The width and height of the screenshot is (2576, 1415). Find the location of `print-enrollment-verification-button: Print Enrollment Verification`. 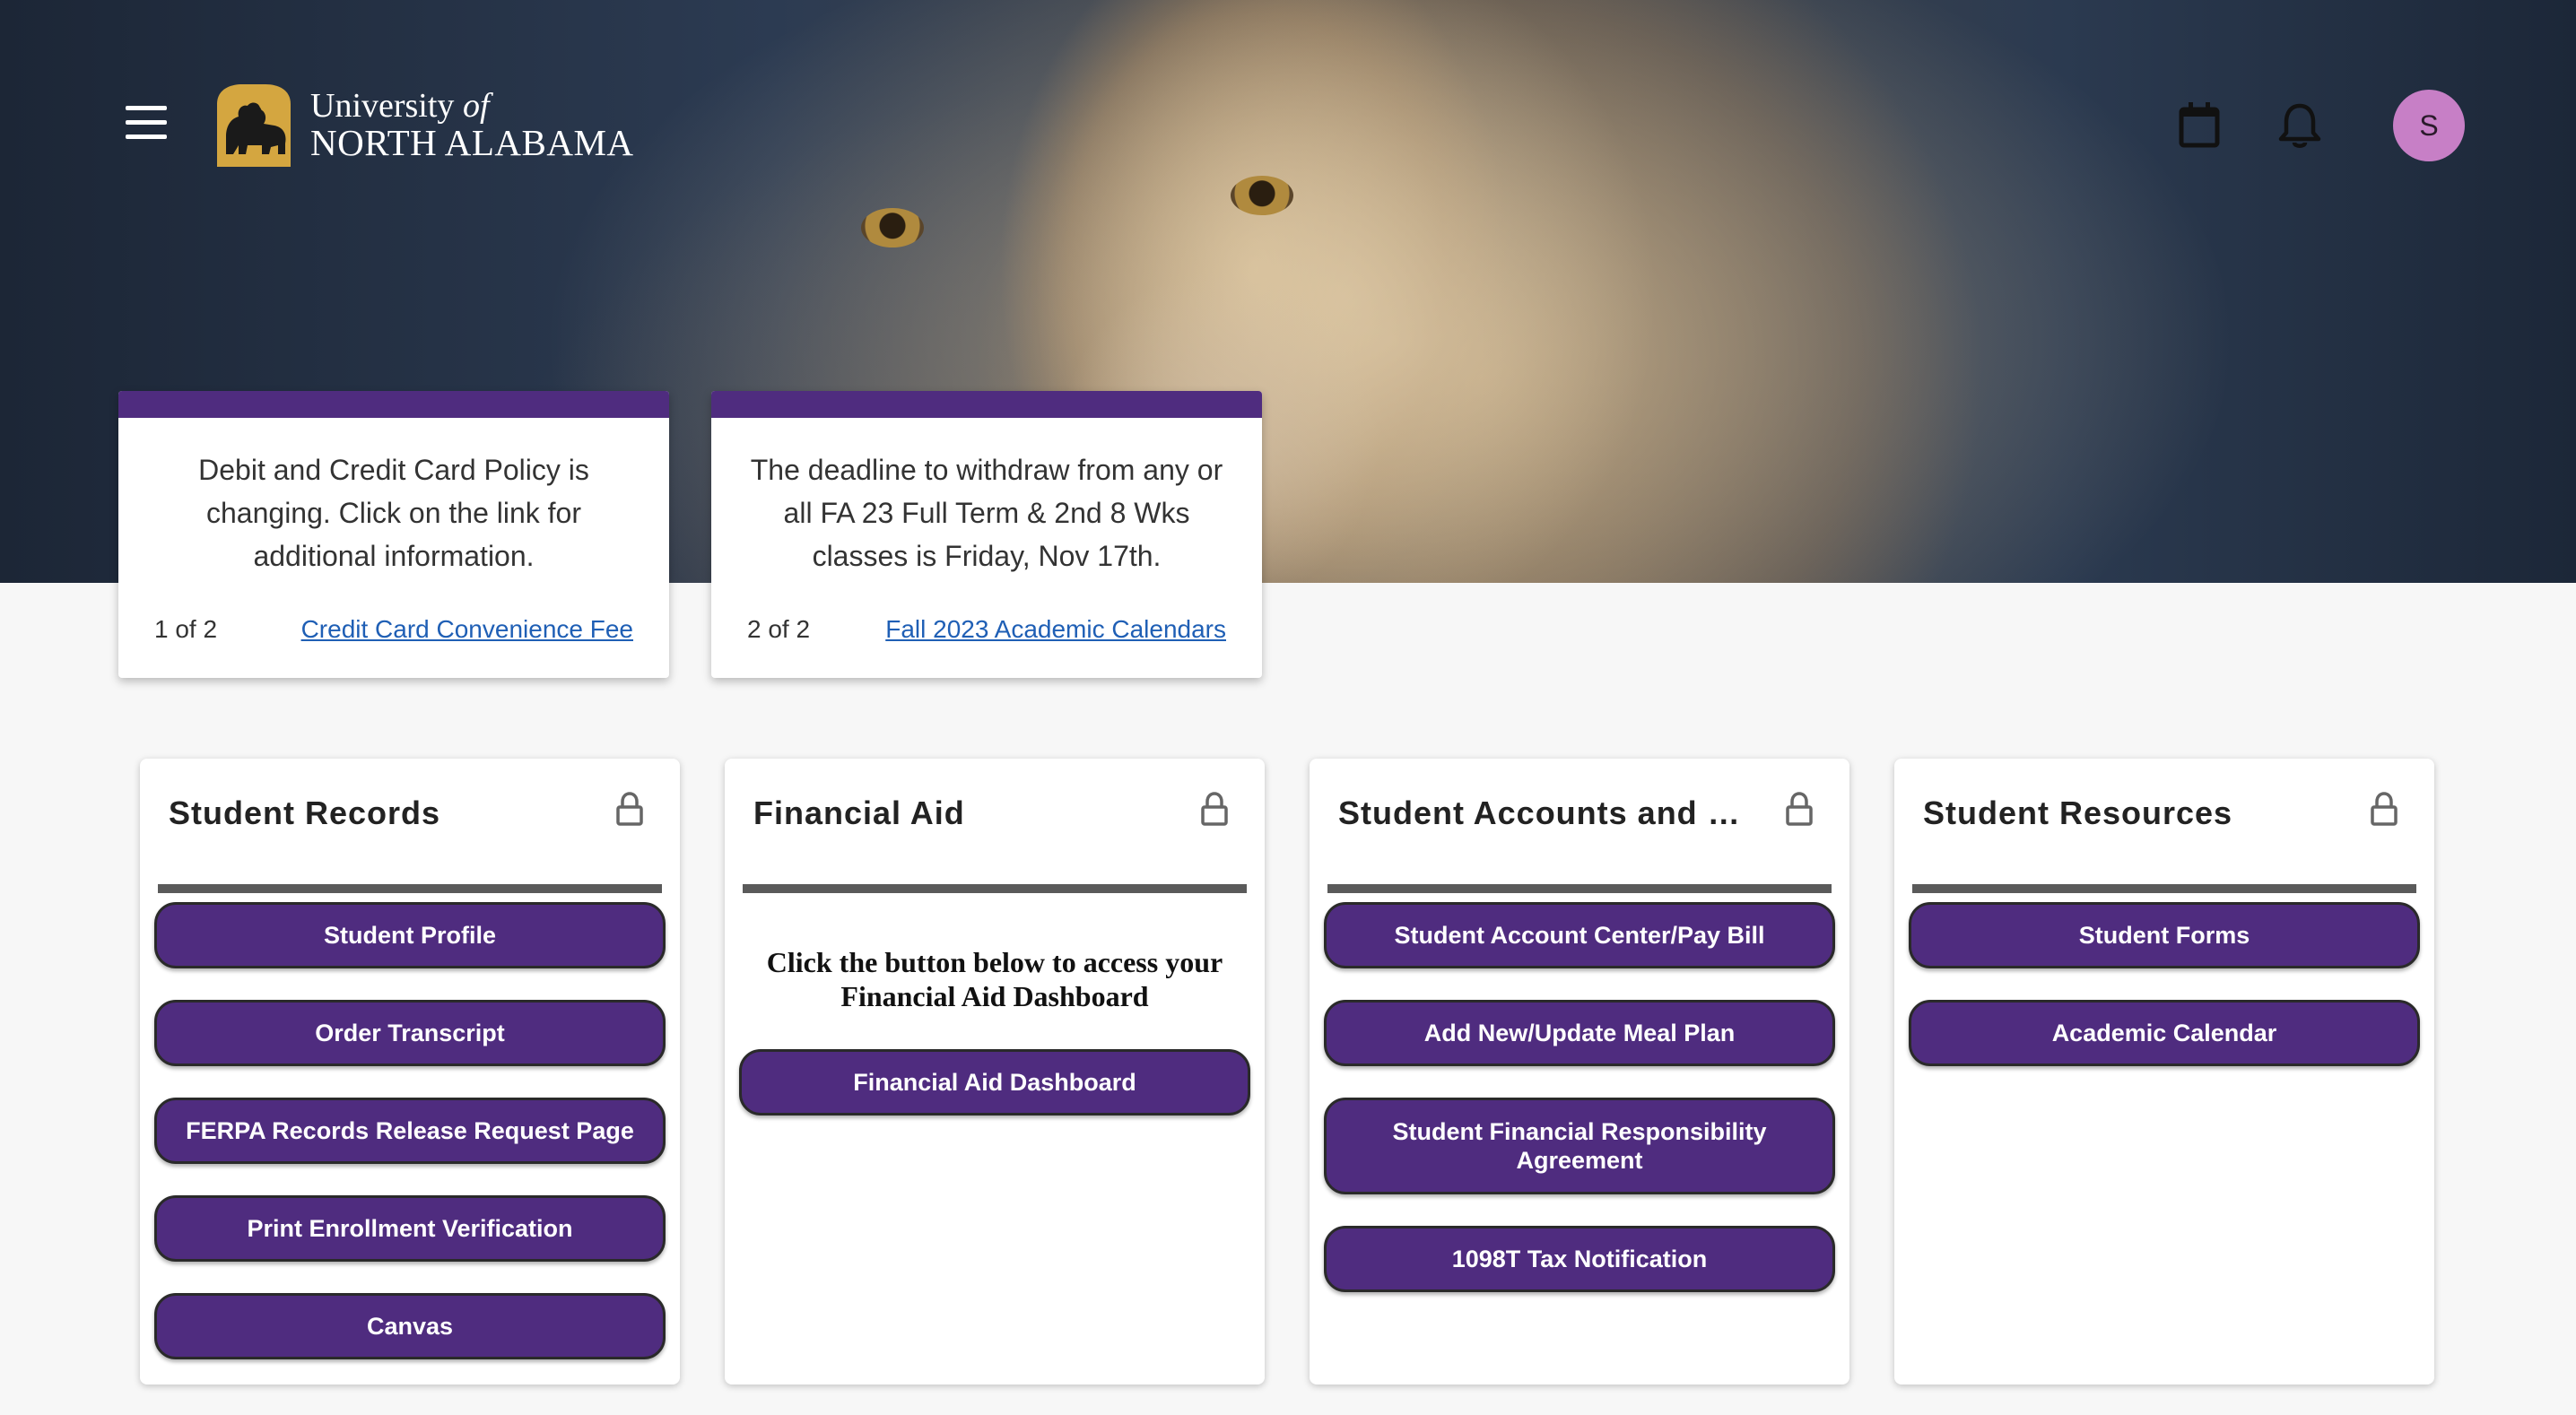

print-enrollment-verification-button: Print Enrollment Verification is located at coordinates (410, 1228).